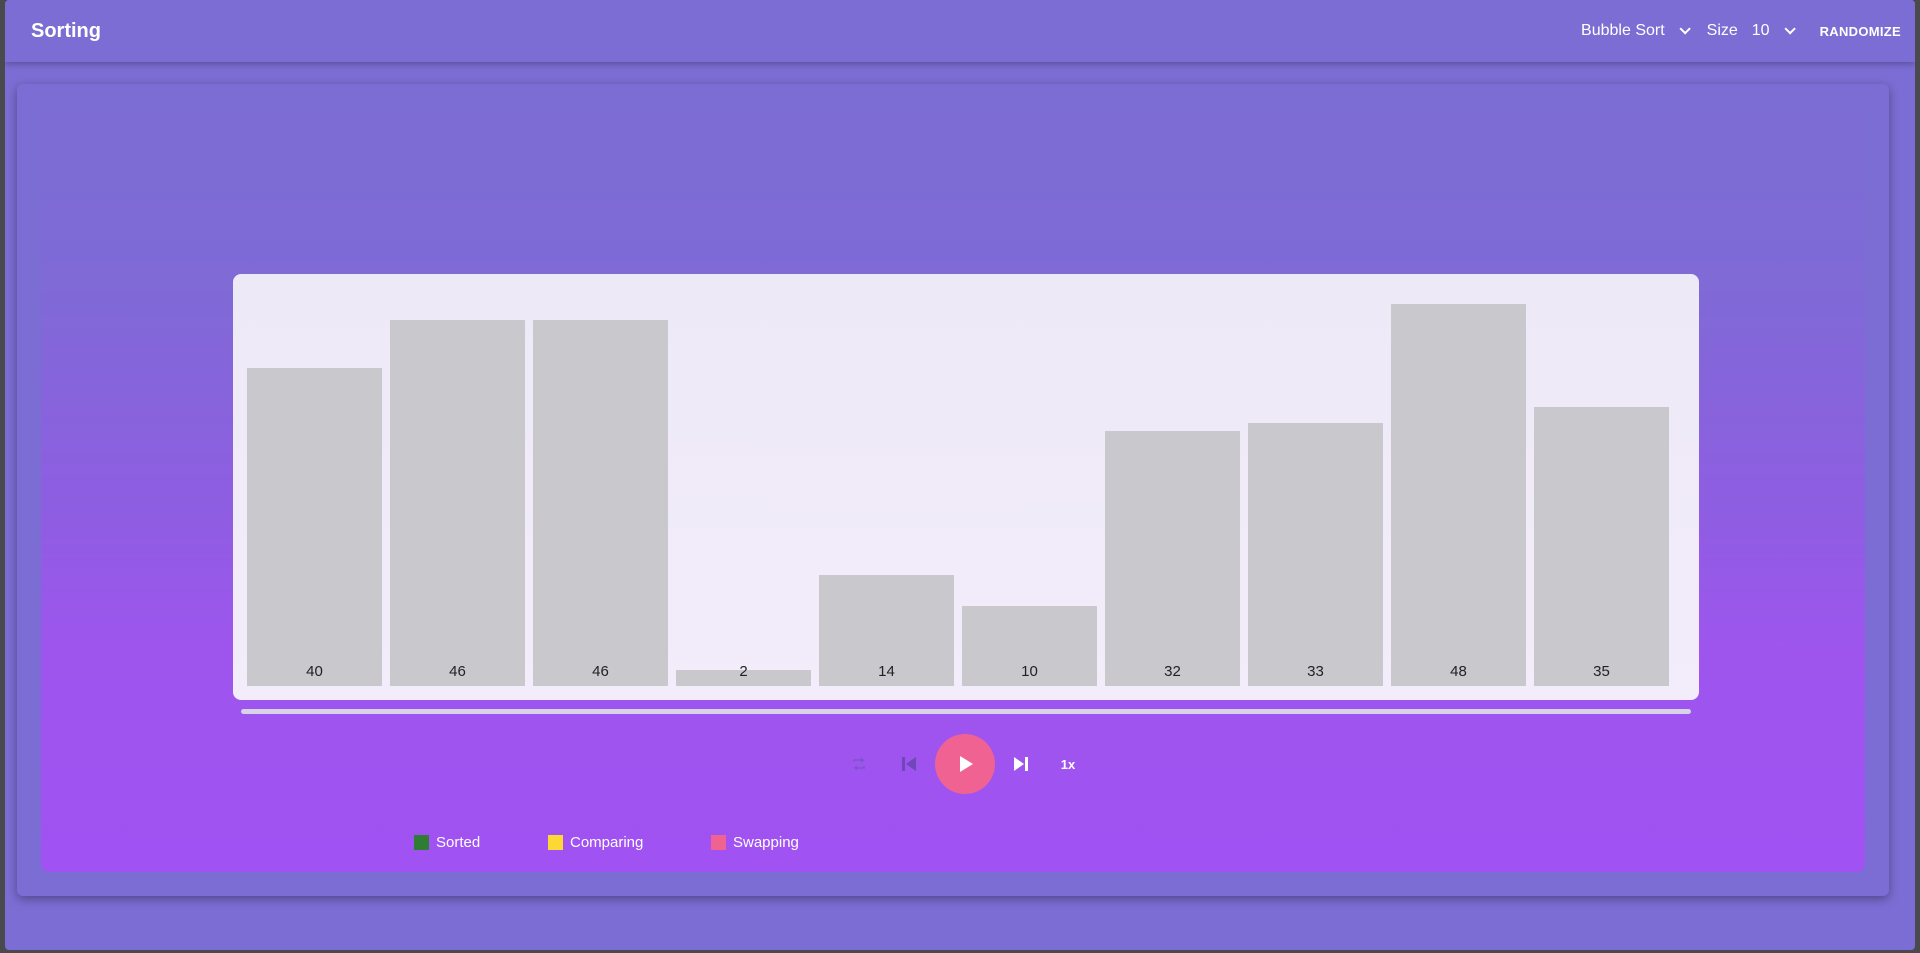 Image resolution: width=1920 pixels, height=953 pixels. Describe the element at coordinates (1760, 30) in the screenshot. I see `size-select-value: 10` at that location.